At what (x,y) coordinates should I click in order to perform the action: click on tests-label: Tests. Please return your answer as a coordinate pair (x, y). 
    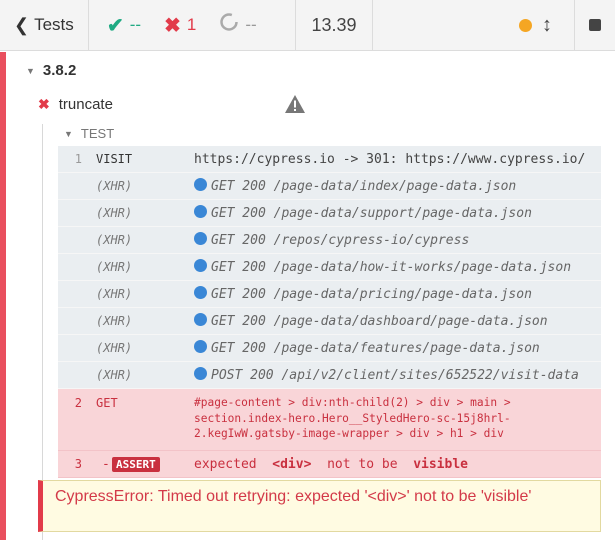
    Looking at the image, I should click on (54, 24).